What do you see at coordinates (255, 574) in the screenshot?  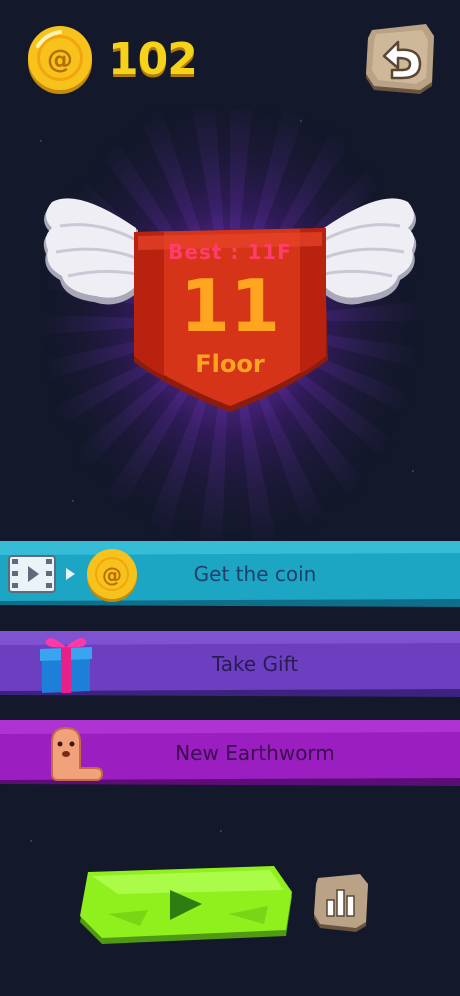 I see `get-coin-label: Get the coin` at bounding box center [255, 574].